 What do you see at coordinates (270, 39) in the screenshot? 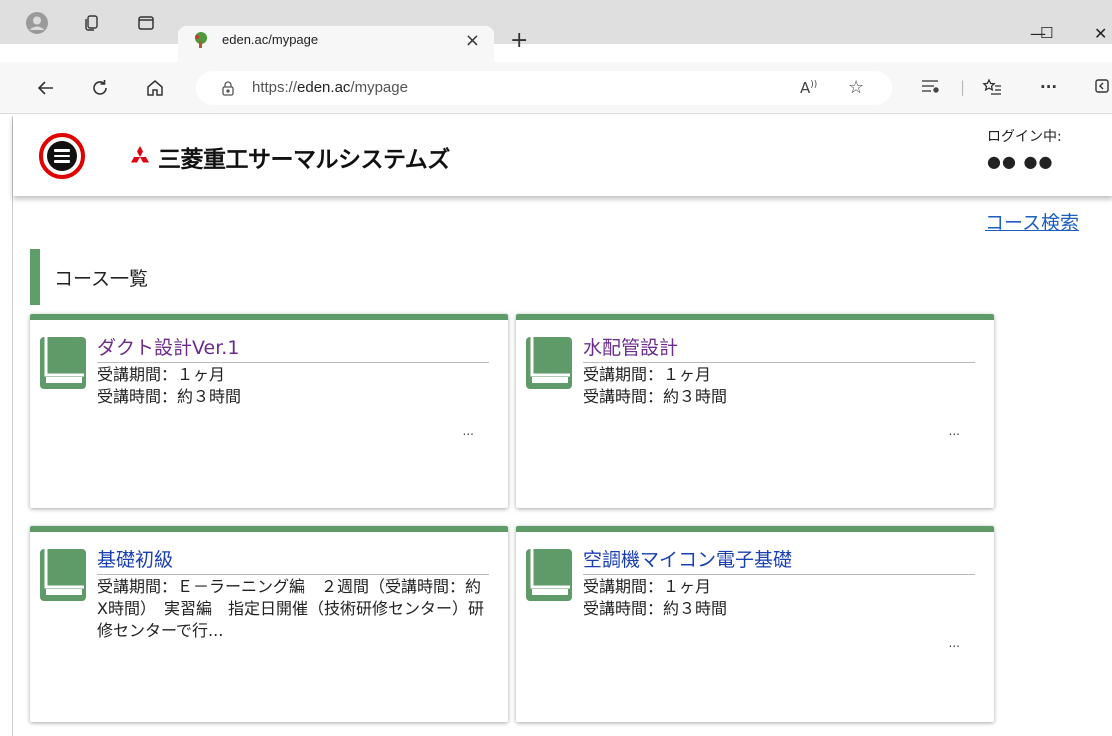
I see `tab-title: eden.ac/mypage` at bounding box center [270, 39].